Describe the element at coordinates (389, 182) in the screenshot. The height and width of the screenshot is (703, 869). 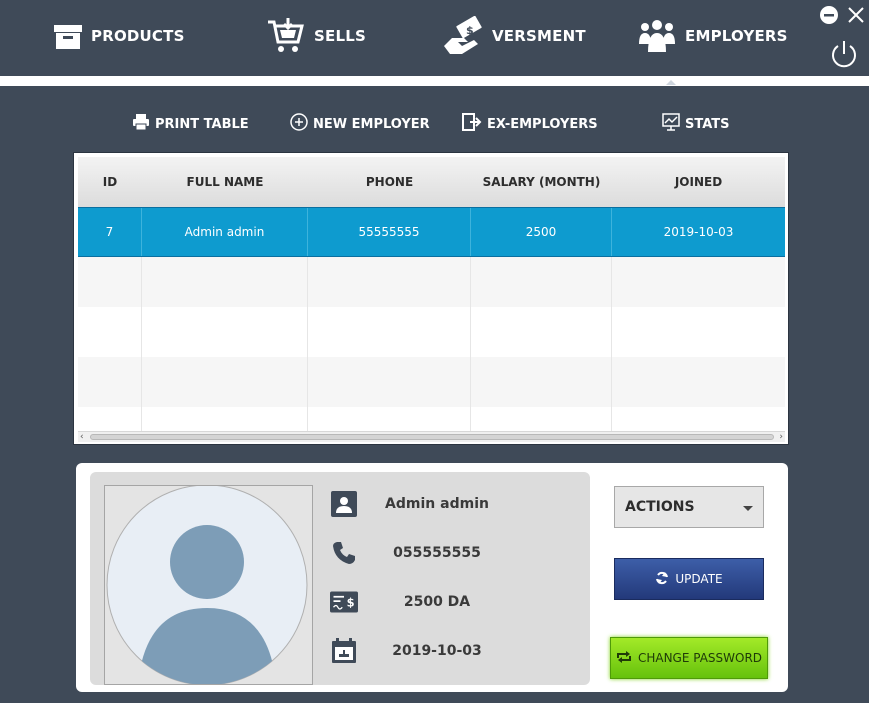
I see `column-header-phone: PHONE` at that location.